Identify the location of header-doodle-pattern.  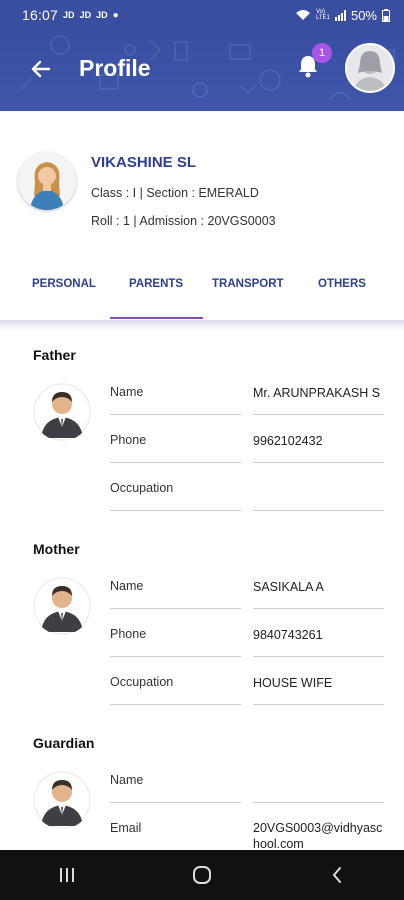
(207, 68).